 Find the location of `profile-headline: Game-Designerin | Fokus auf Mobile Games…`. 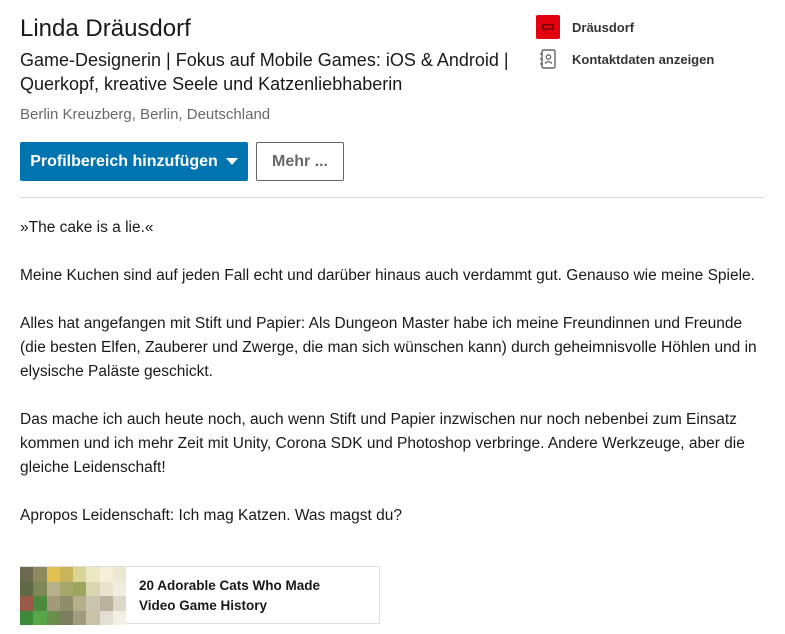

profile-headline: Game-Designerin | Fokus auf Mobile Games… is located at coordinates (264, 72).